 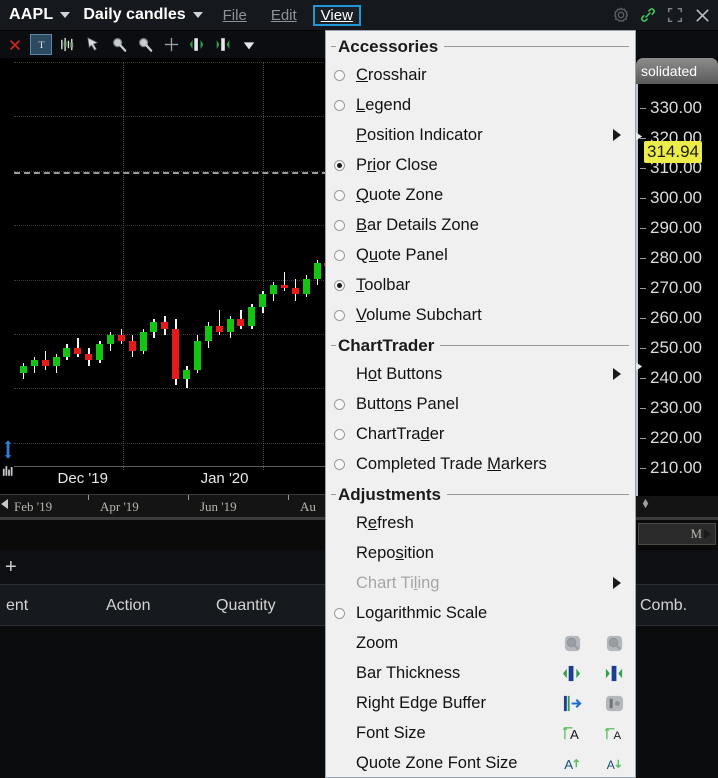 I want to click on menu-item-completed-trade-markers: Completed Trade Markers, so click(x=480, y=464).